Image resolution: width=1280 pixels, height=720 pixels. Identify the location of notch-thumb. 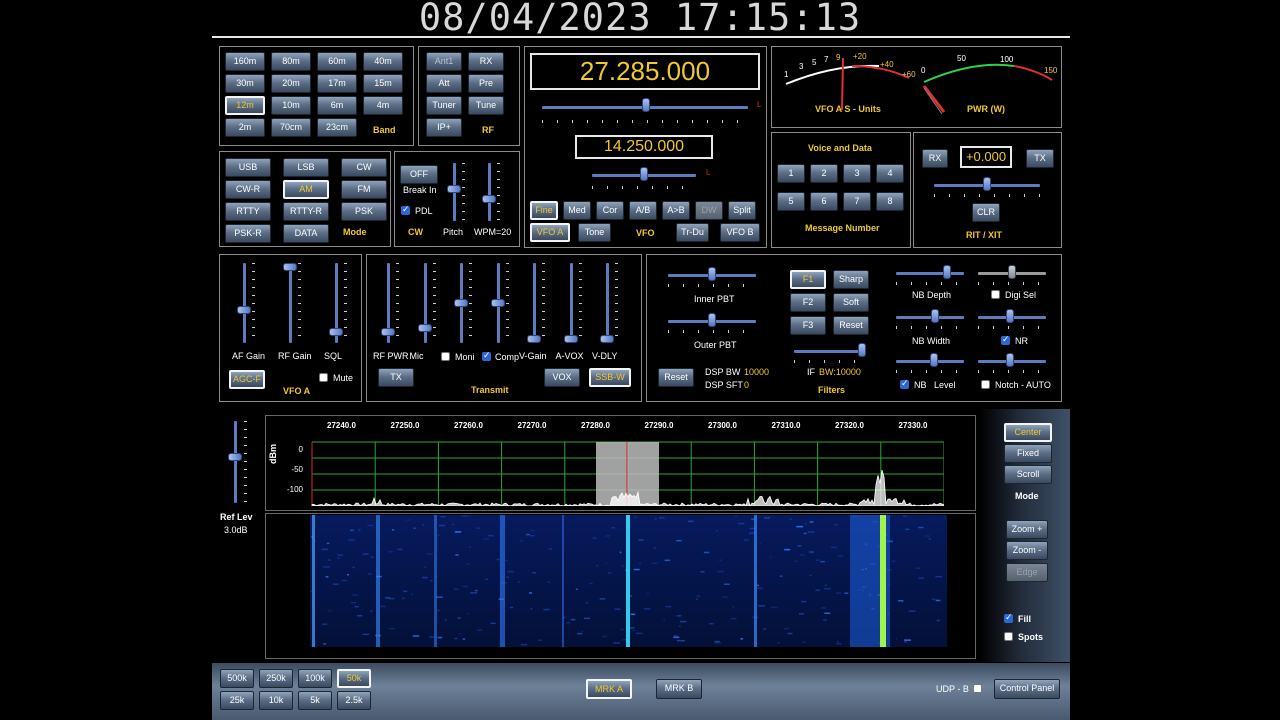
(1010, 360).